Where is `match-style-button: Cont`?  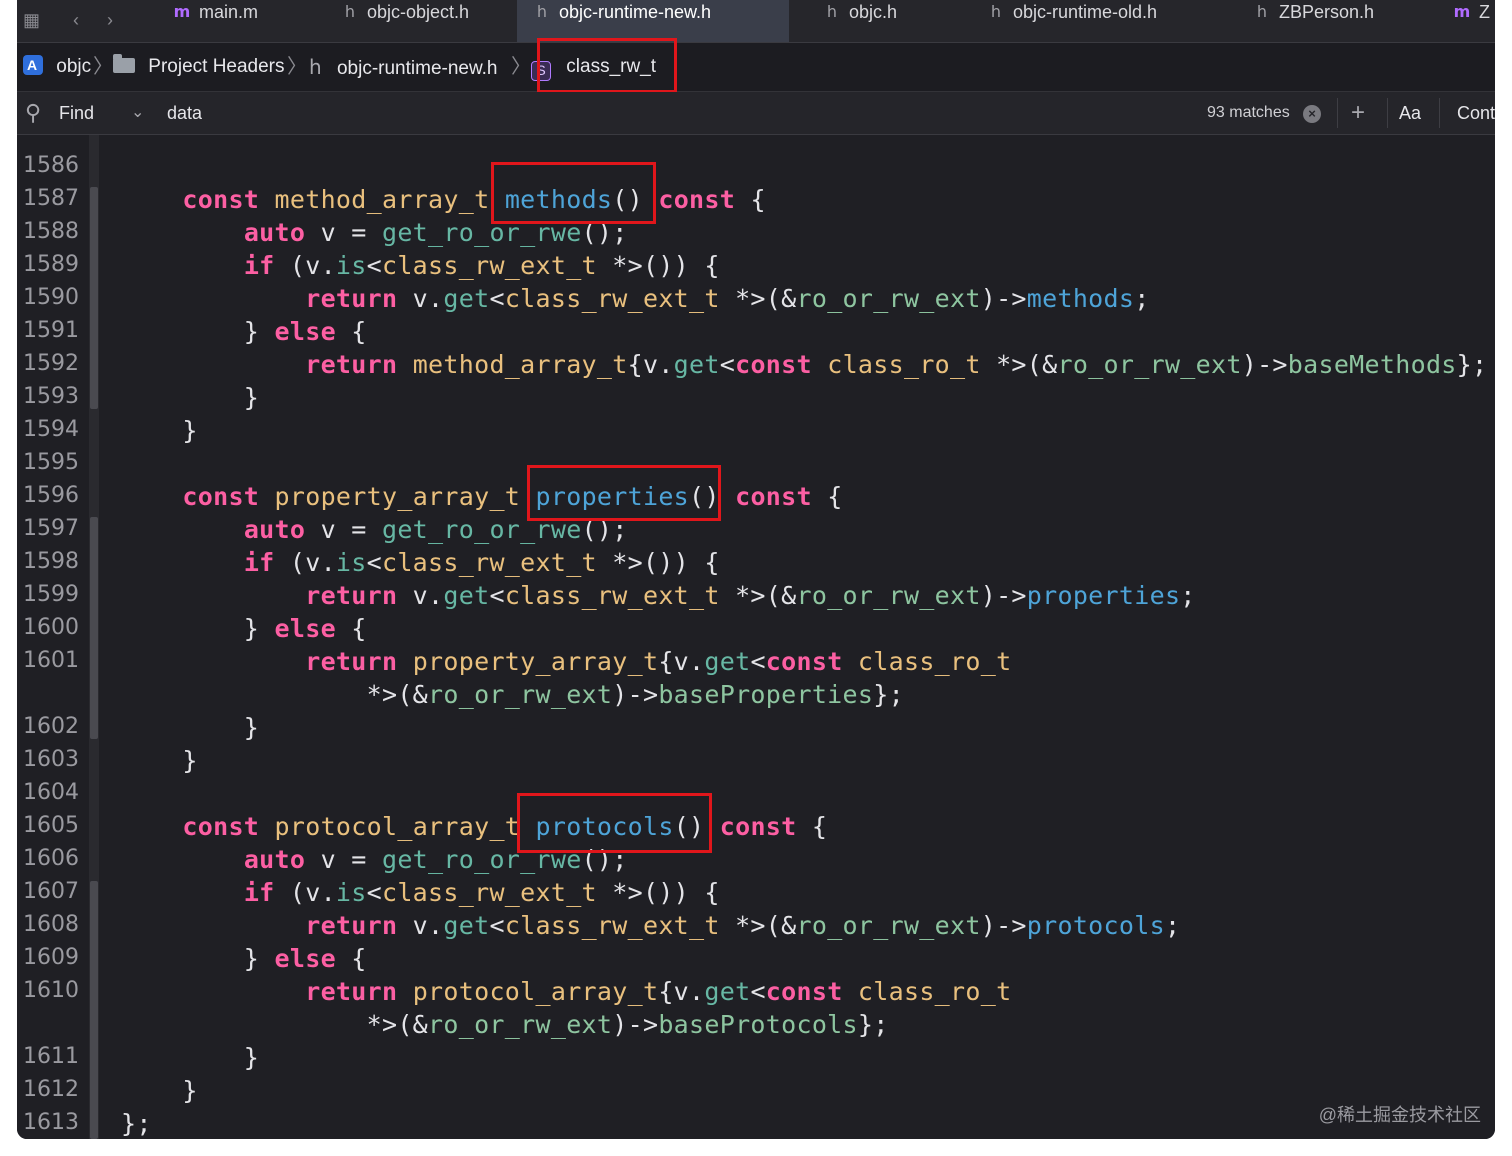 match-style-button: Cont is located at coordinates (1476, 113).